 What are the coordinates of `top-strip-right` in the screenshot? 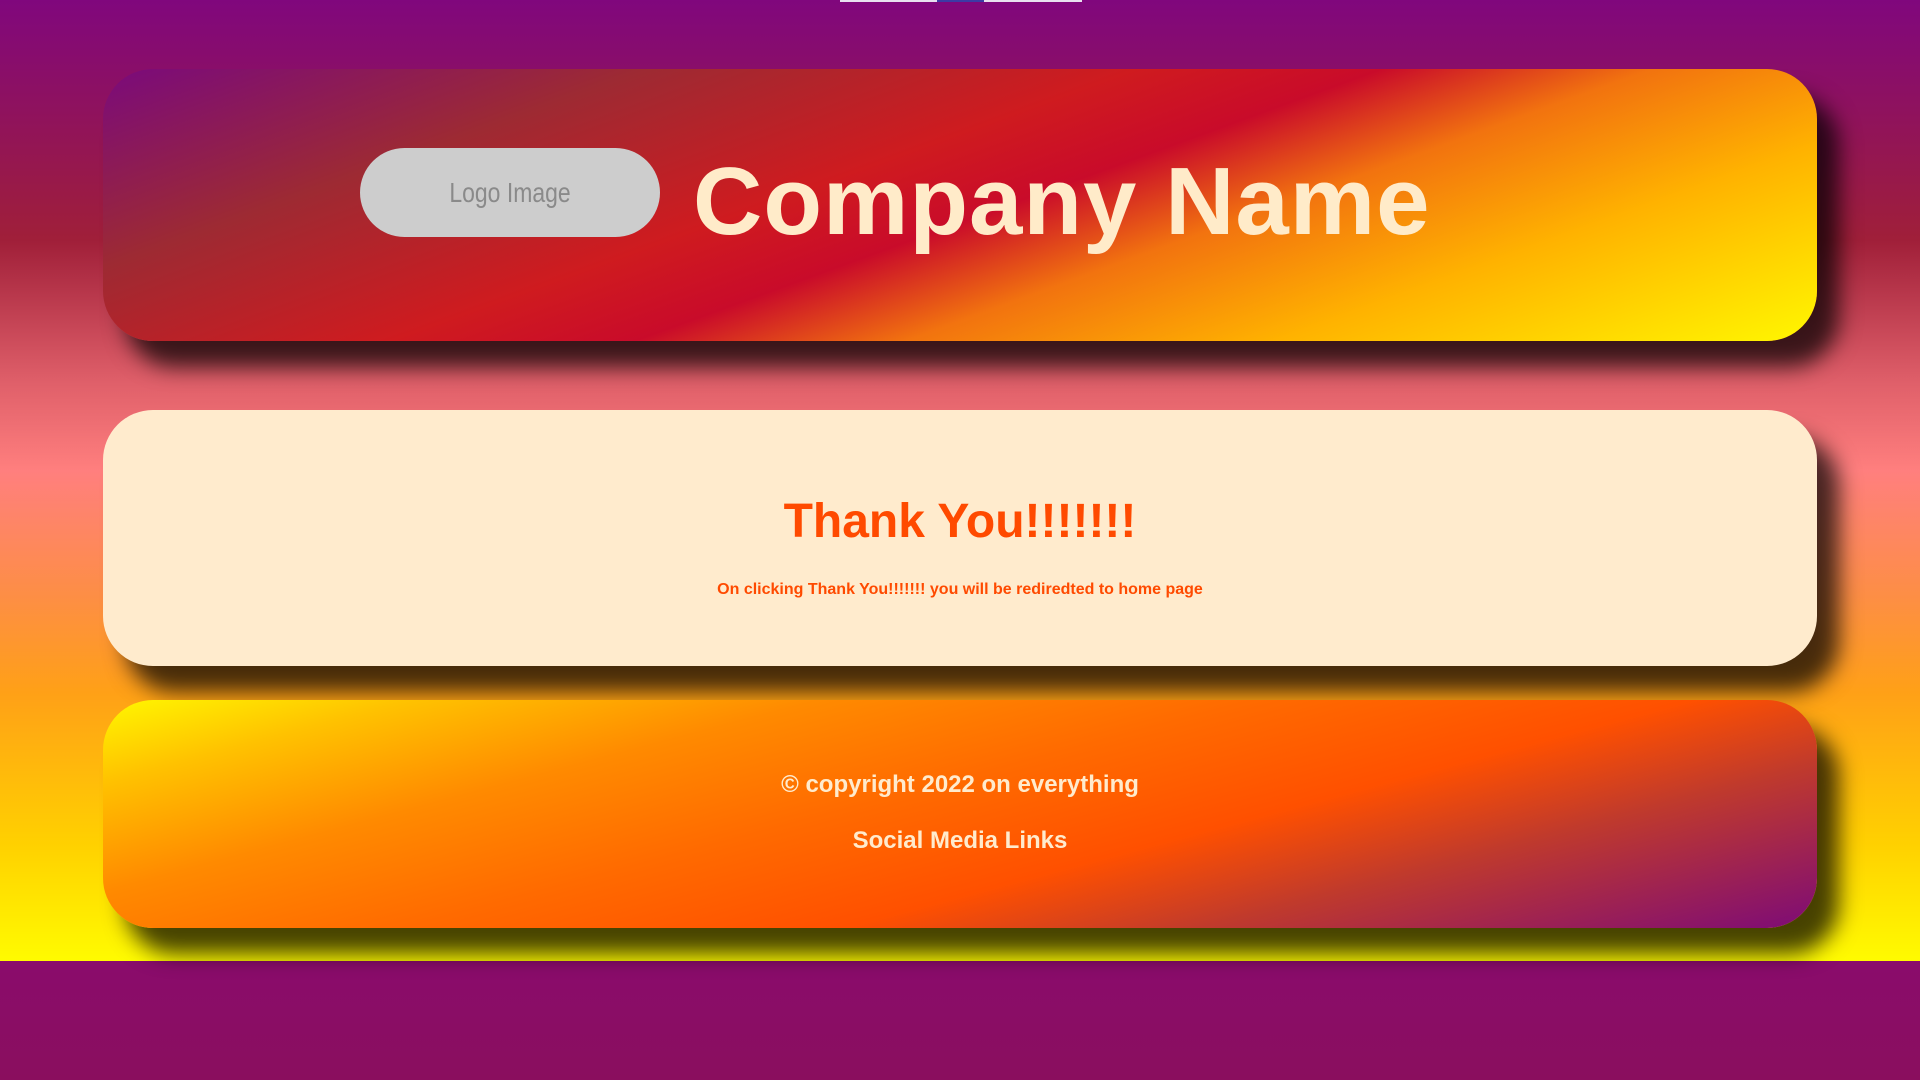 It's located at (1033, 1).